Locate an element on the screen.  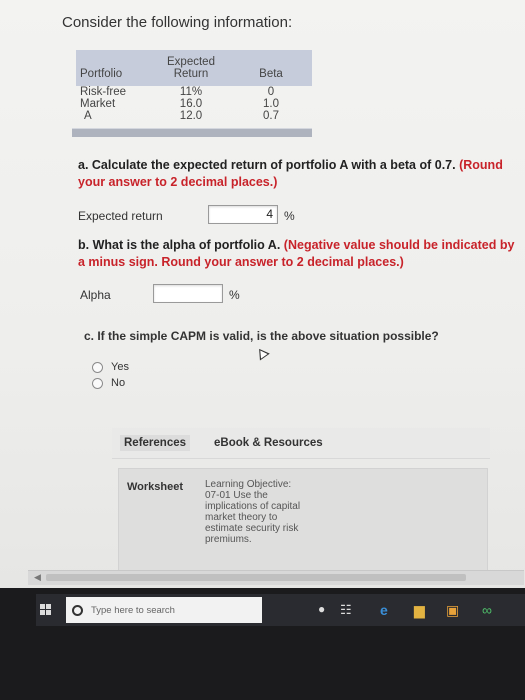
expected-return-label: Expected return is located at coordinates (120, 216).